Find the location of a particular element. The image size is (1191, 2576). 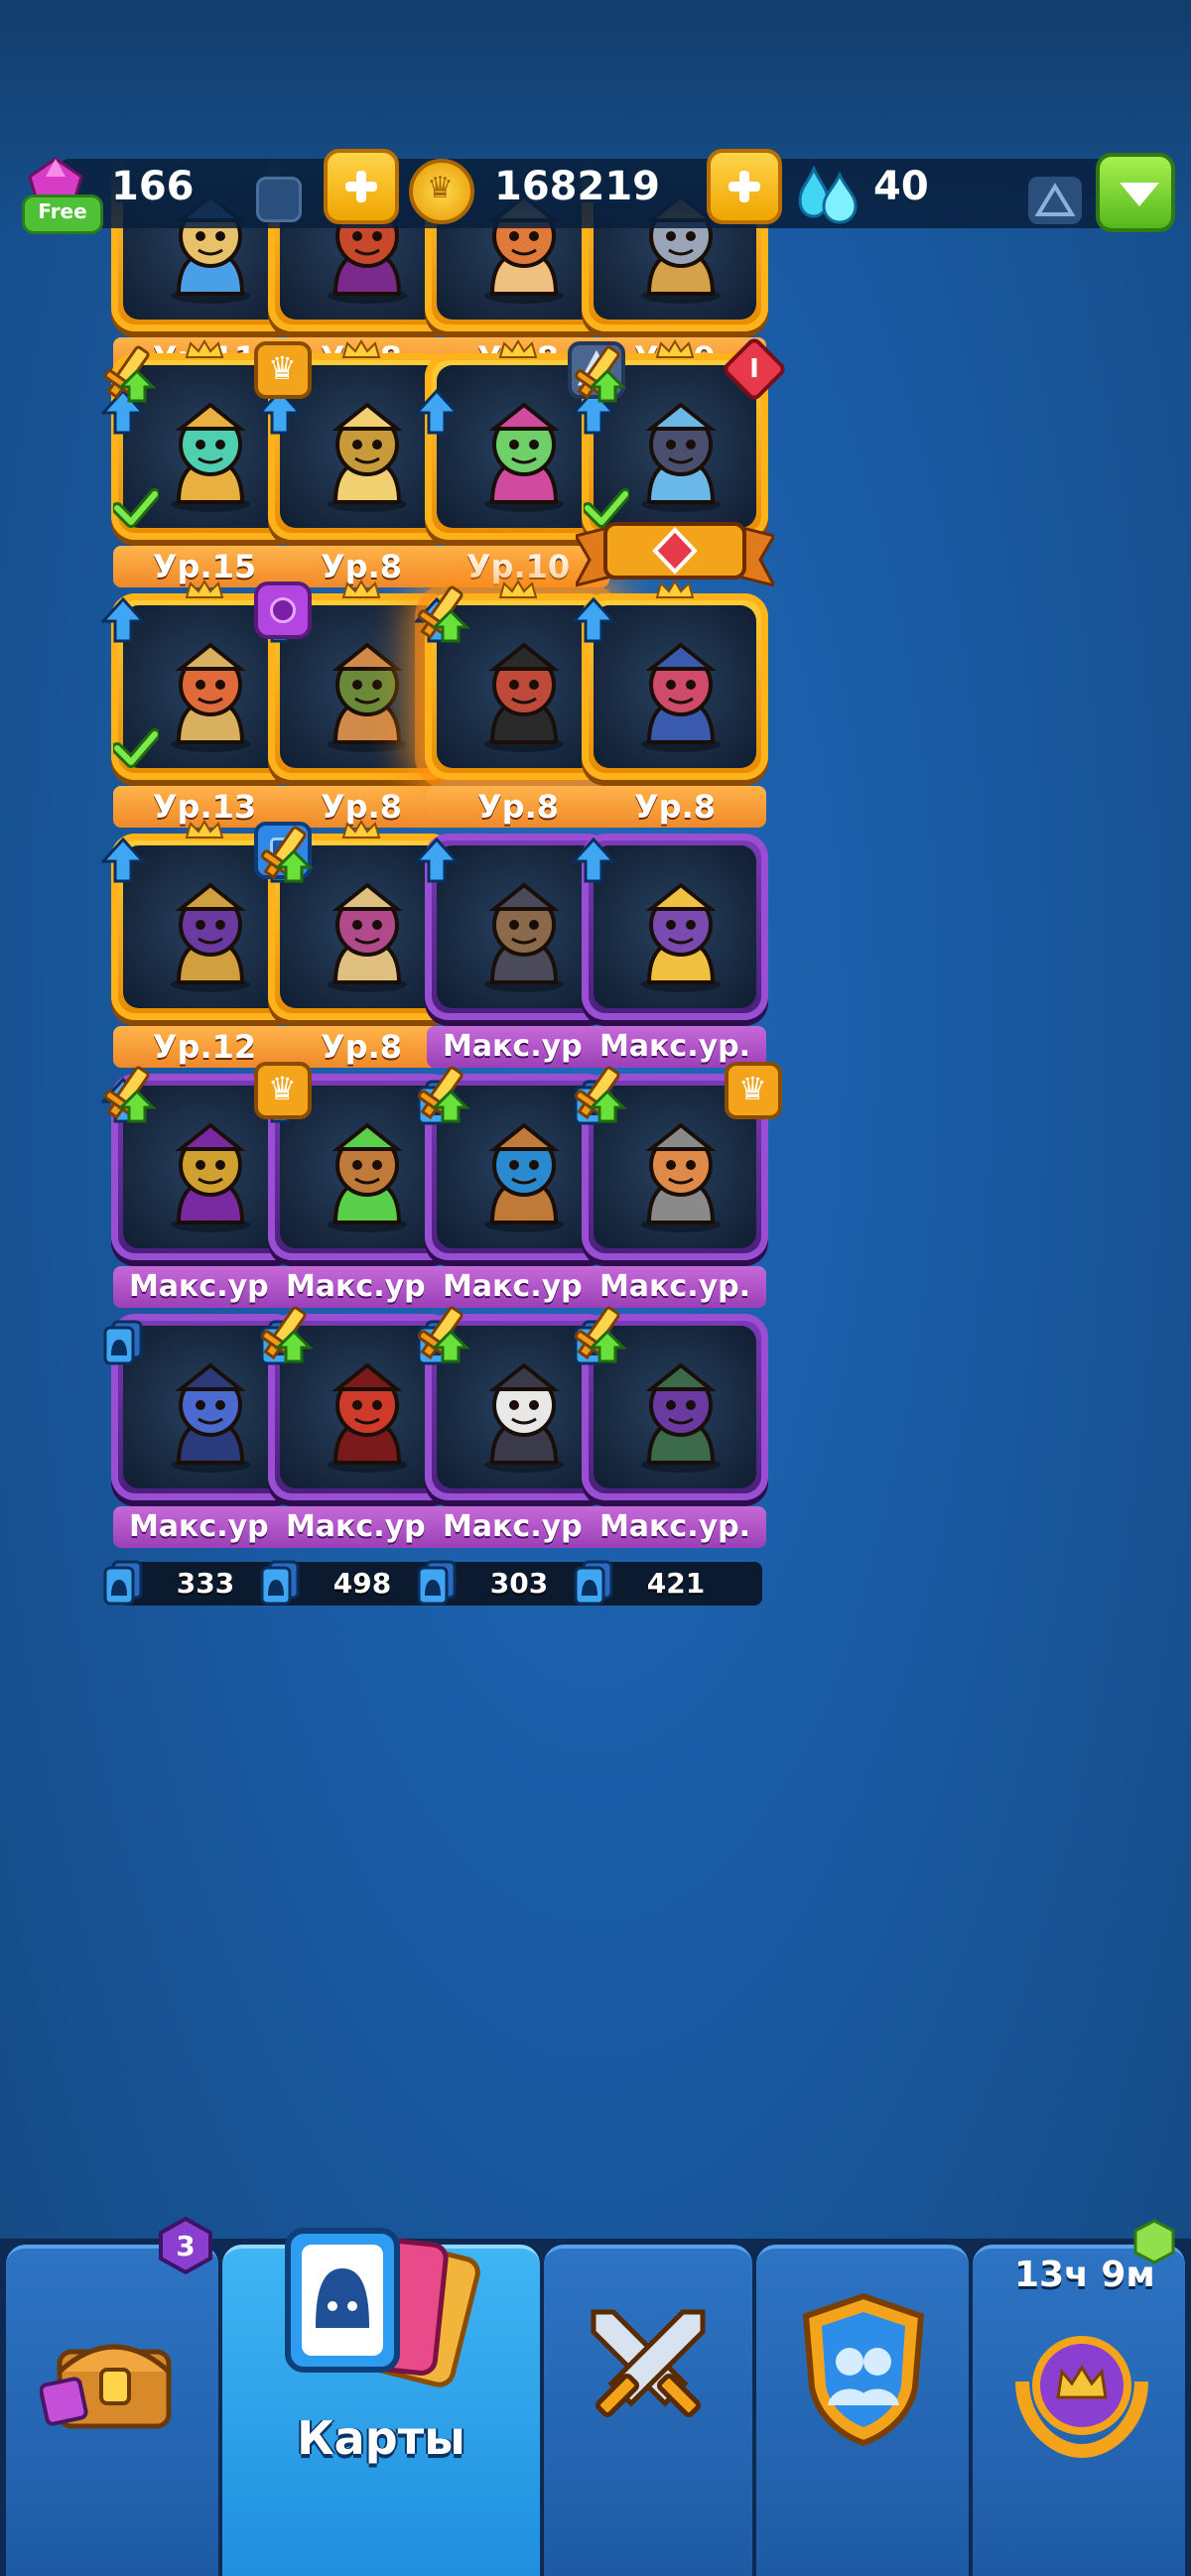

skull-jester-icon is located at coordinates (524, 1417).